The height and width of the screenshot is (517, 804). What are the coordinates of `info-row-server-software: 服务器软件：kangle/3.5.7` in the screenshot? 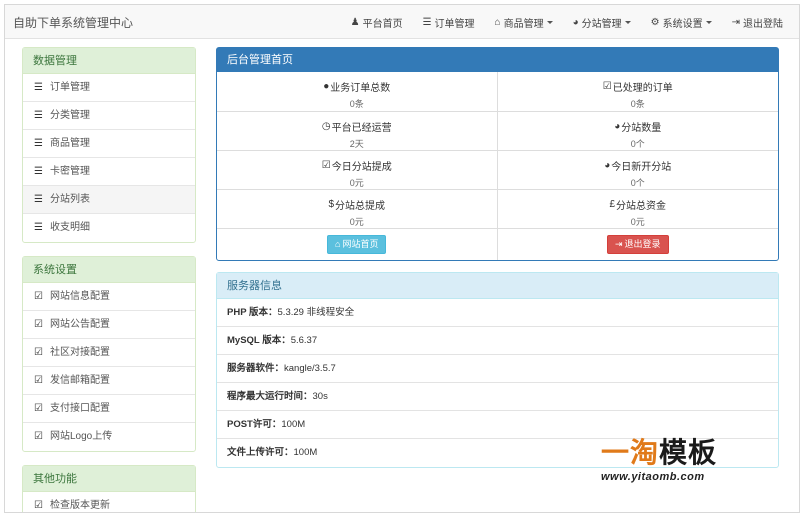 It's located at (497, 369).